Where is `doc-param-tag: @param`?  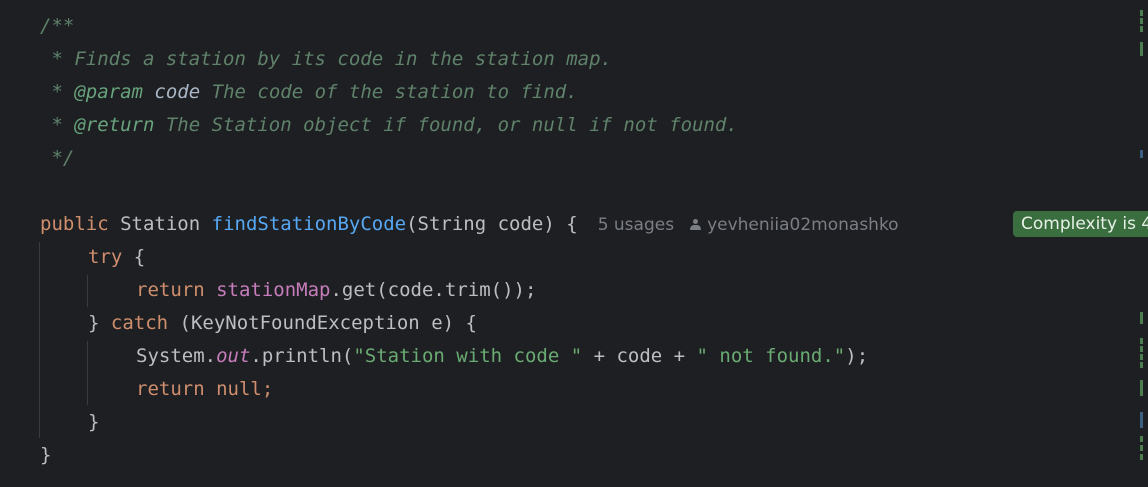
doc-param-tag: @param is located at coordinates (108, 92).